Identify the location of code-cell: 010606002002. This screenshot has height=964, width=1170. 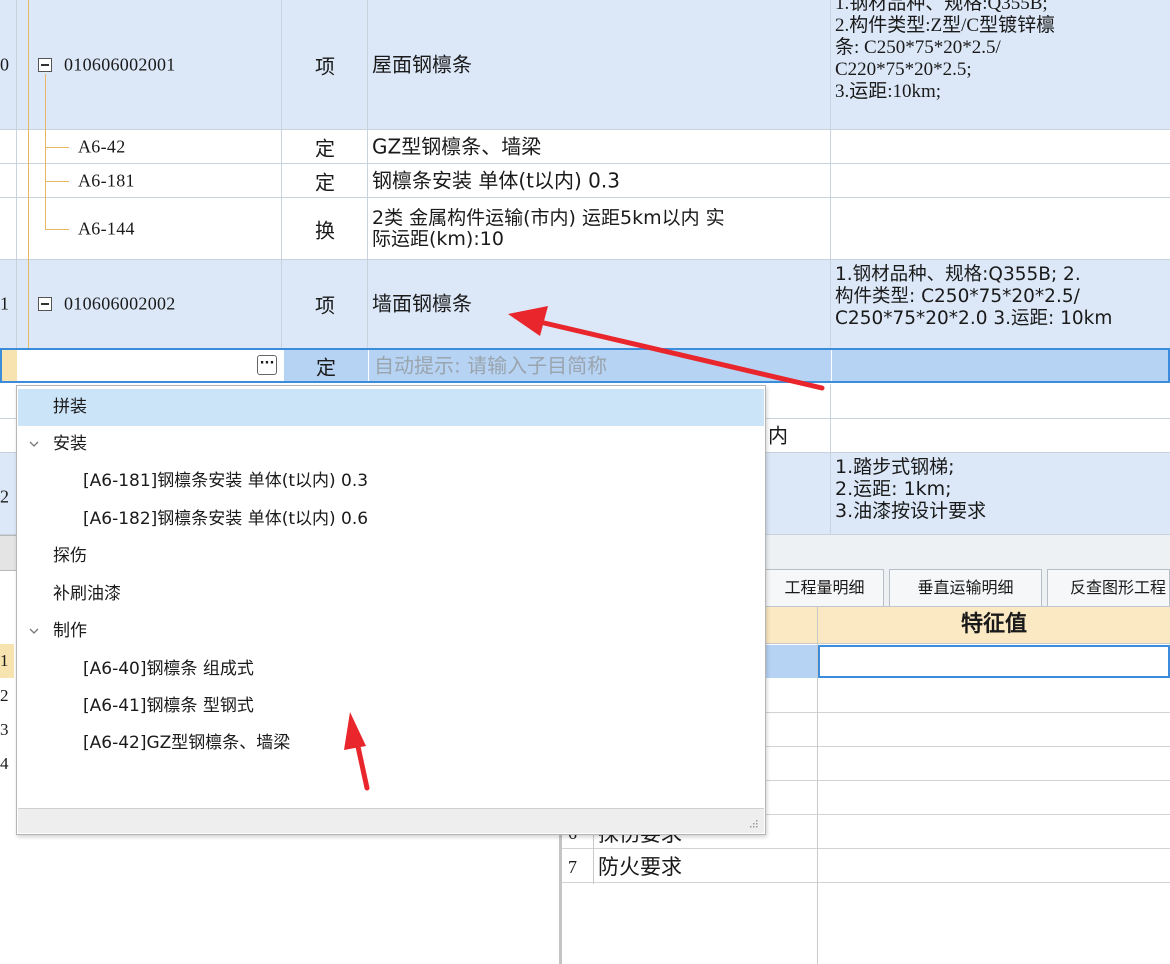
(149, 304).